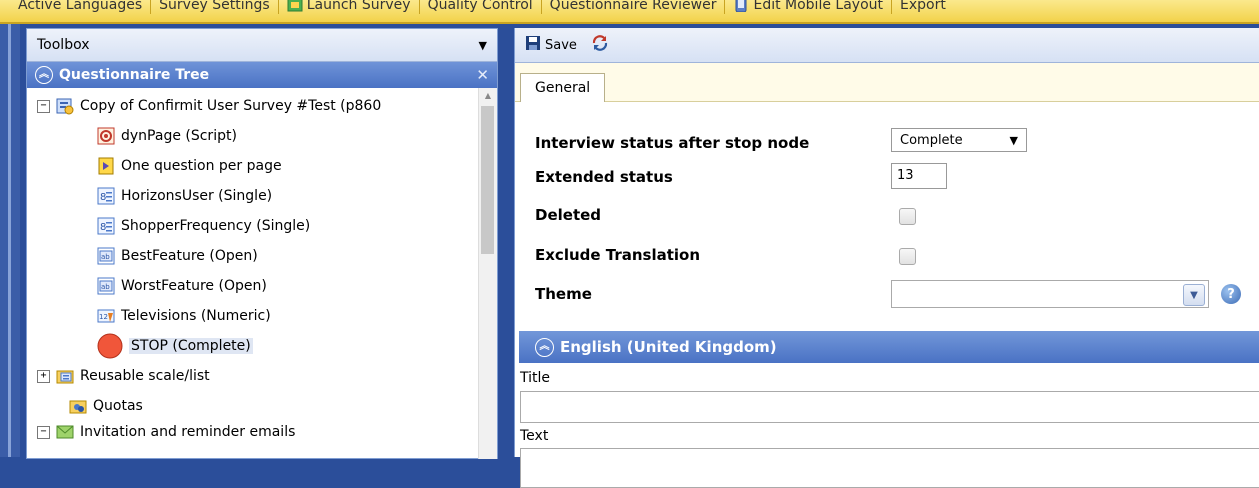 The image size is (1259, 488). Describe the element at coordinates (887, 82) in the screenshot. I see `tab-bar: General` at that location.